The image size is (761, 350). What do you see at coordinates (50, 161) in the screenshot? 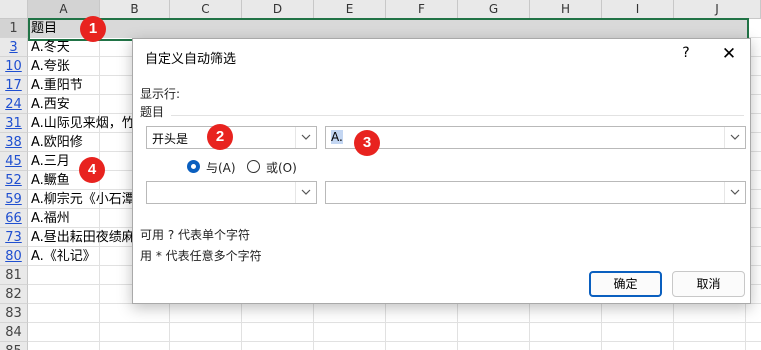
I see `cell-a: A.三月` at bounding box center [50, 161].